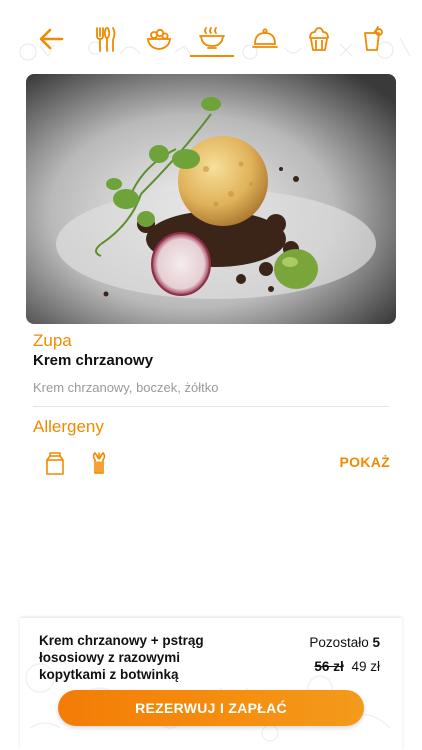 This screenshot has height=750, width=422. I want to click on top-navigation, so click(211, 33).